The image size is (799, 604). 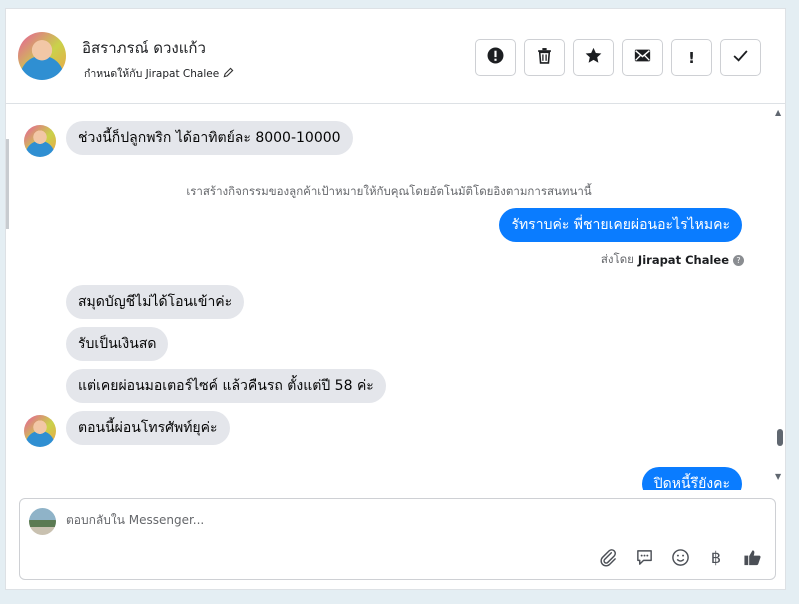 I want to click on scroll-down-arrow-icon: ▼, so click(x=778, y=476).